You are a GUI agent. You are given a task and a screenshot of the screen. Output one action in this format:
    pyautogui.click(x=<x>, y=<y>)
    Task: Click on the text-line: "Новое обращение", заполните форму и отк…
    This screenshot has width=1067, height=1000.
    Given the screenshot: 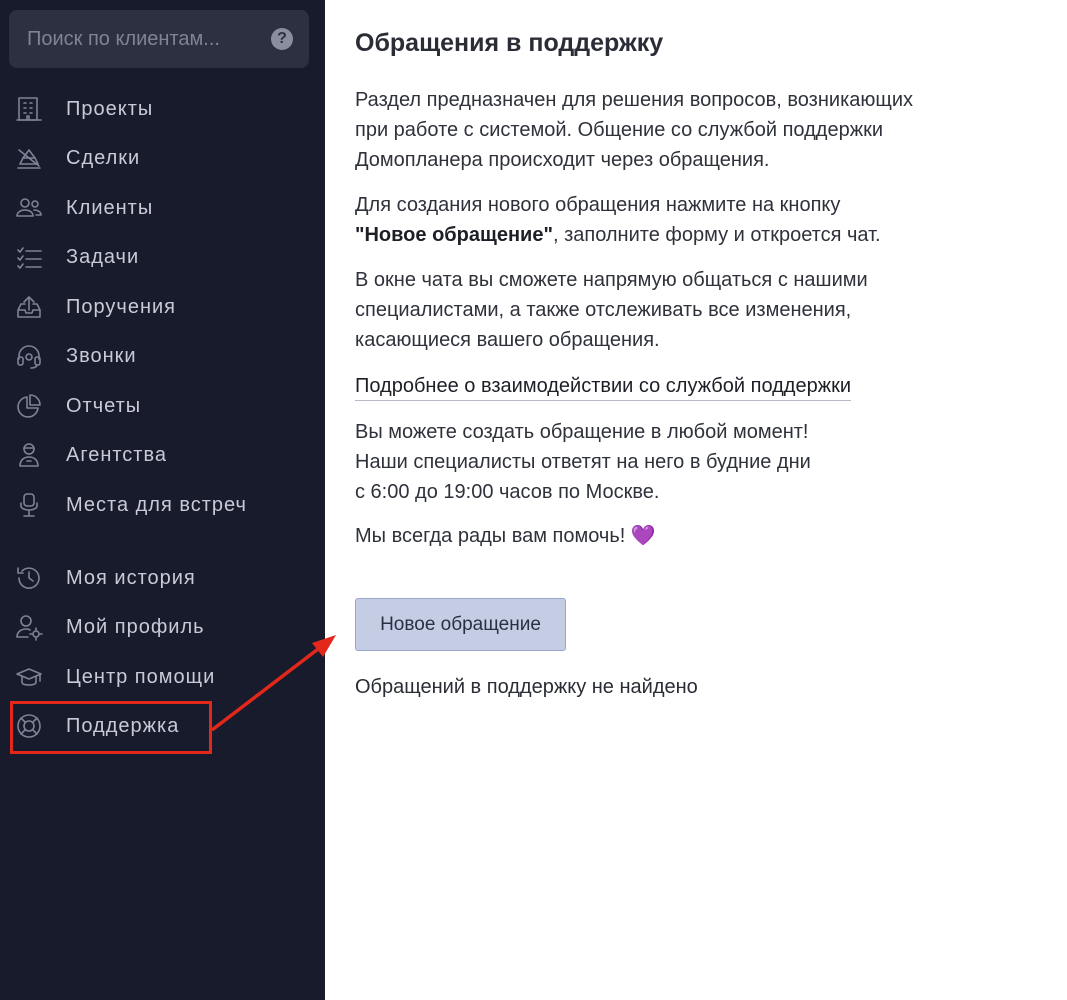 What is the action you would take?
    pyautogui.click(x=618, y=235)
    